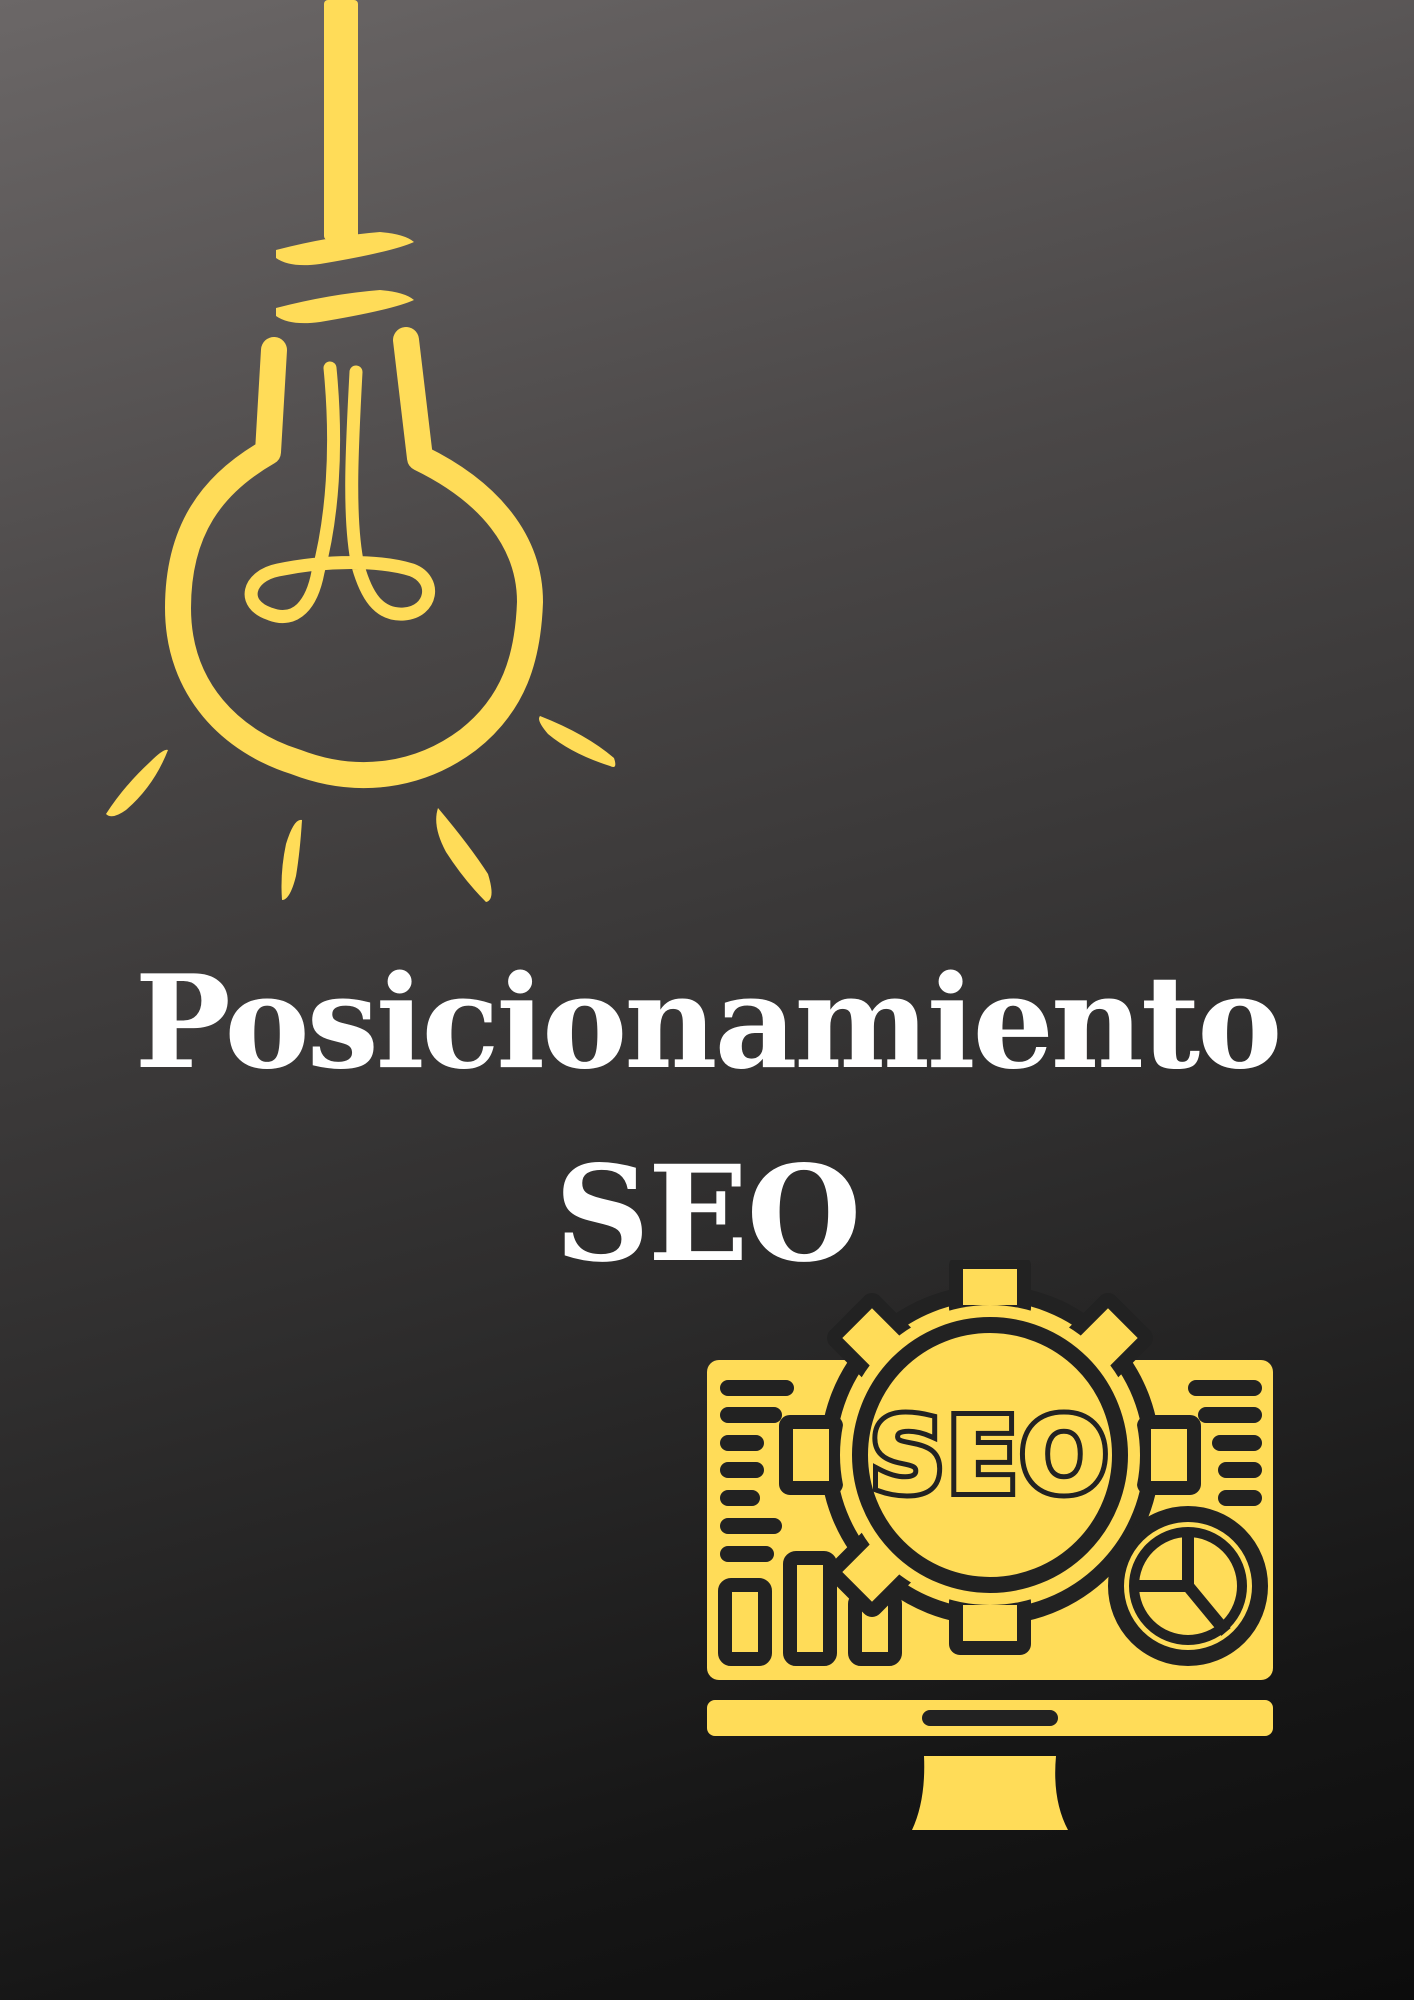 This screenshot has width=1414, height=2000. I want to click on title-line-1: Posicionamiento, so click(708, 1023).